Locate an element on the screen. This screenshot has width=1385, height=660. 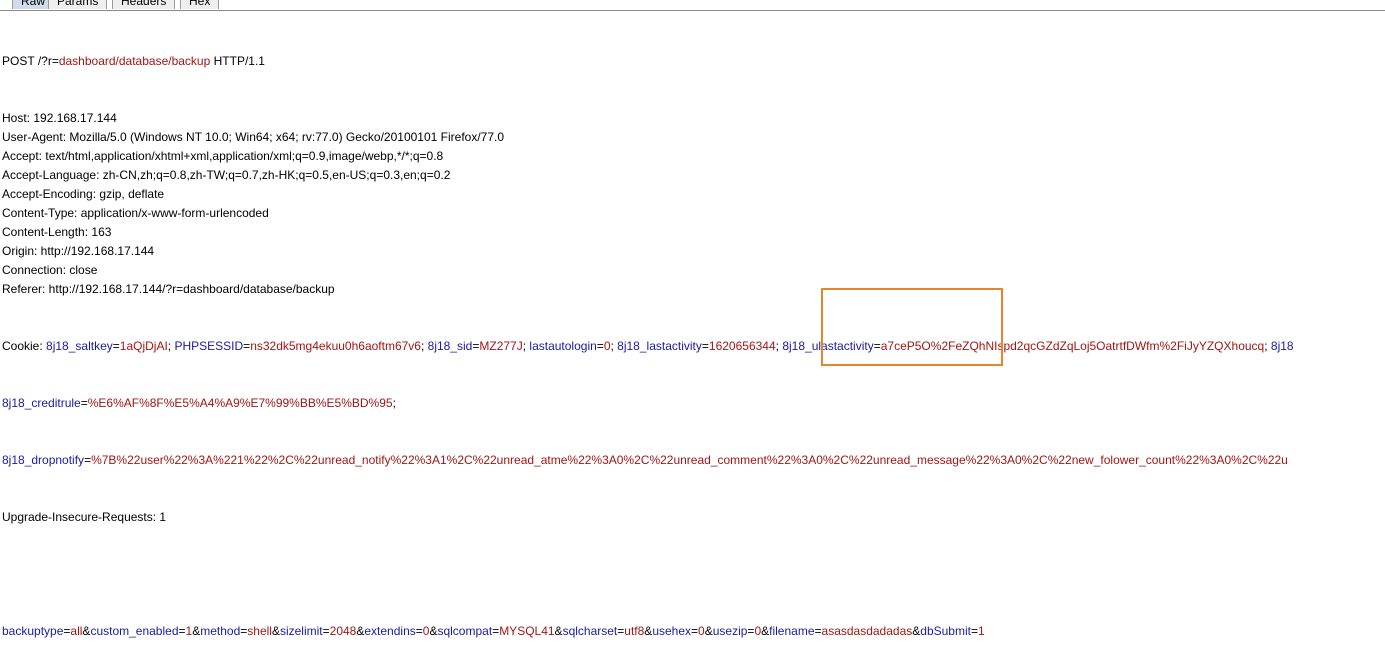
body-param-name: filename is located at coordinates (792, 631).